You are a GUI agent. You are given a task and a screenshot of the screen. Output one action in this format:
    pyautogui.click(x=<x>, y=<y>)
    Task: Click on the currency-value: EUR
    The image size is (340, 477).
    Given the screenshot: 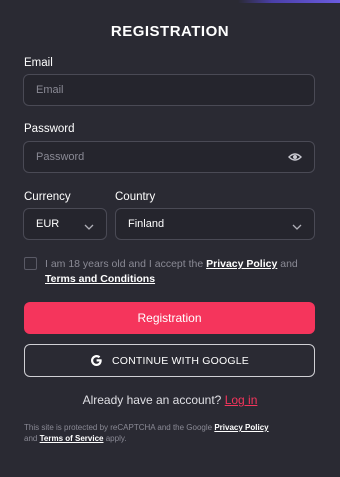 What is the action you would take?
    pyautogui.click(x=48, y=224)
    